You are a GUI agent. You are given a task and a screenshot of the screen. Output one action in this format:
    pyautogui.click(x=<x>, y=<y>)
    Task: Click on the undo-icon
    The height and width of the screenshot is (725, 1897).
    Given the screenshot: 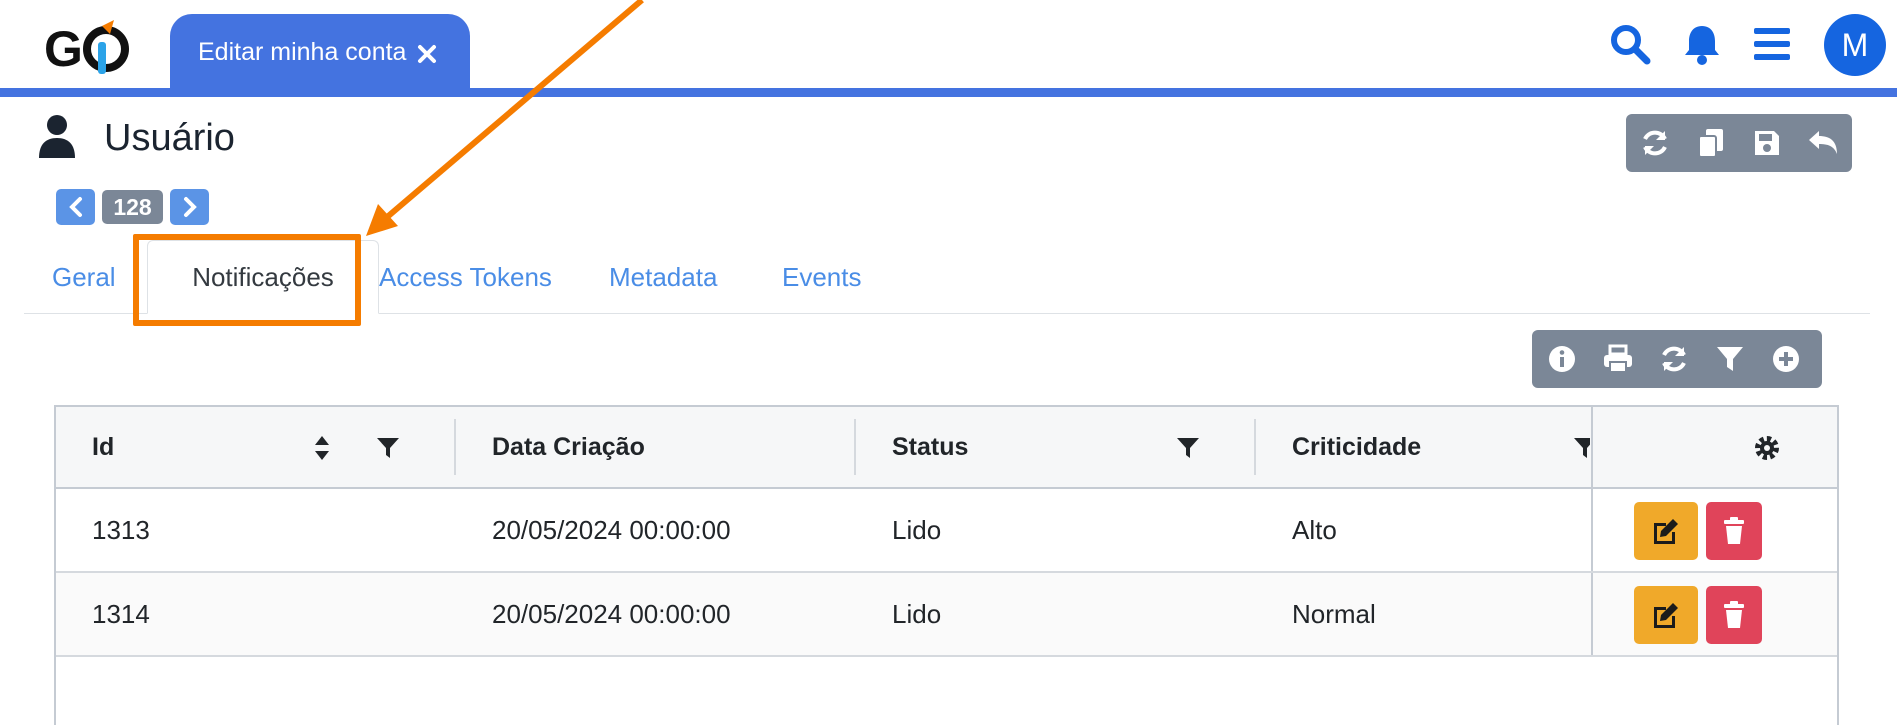 What is the action you would take?
    pyautogui.click(x=1823, y=143)
    